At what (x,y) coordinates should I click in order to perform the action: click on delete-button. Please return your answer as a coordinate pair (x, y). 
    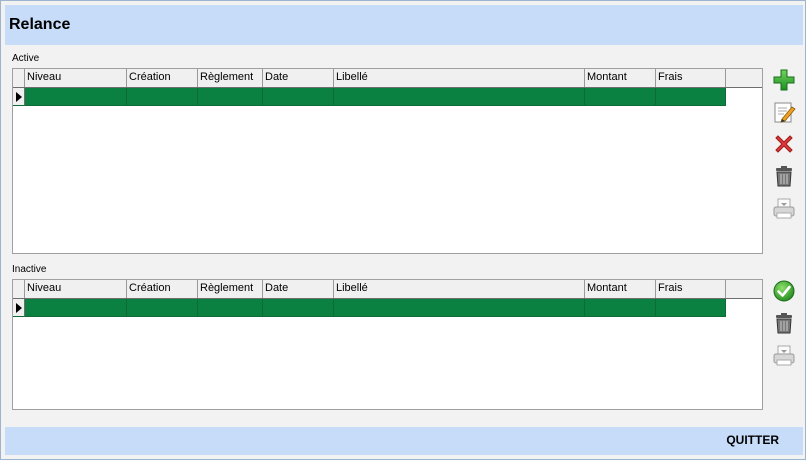
    Looking at the image, I should click on (784, 144).